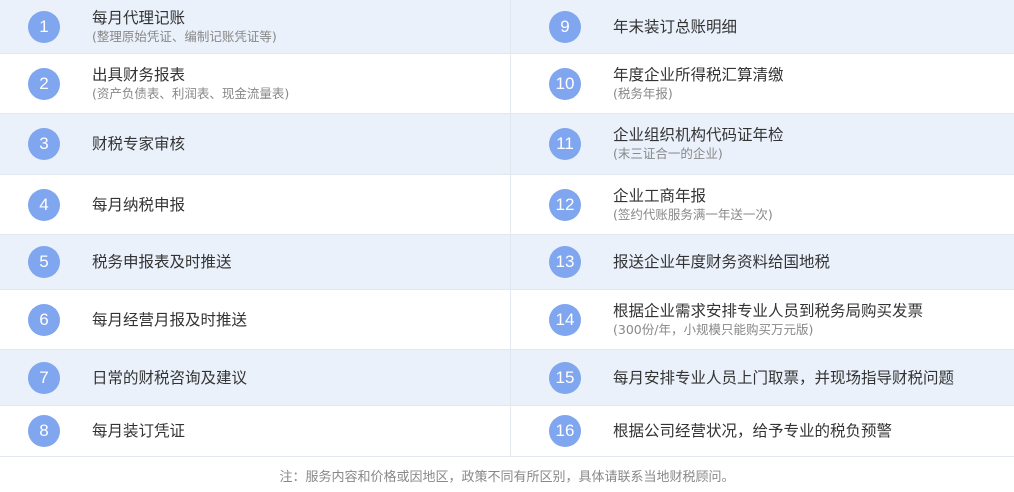  I want to click on service-item: 9 年末装订总账明细, so click(762, 26).